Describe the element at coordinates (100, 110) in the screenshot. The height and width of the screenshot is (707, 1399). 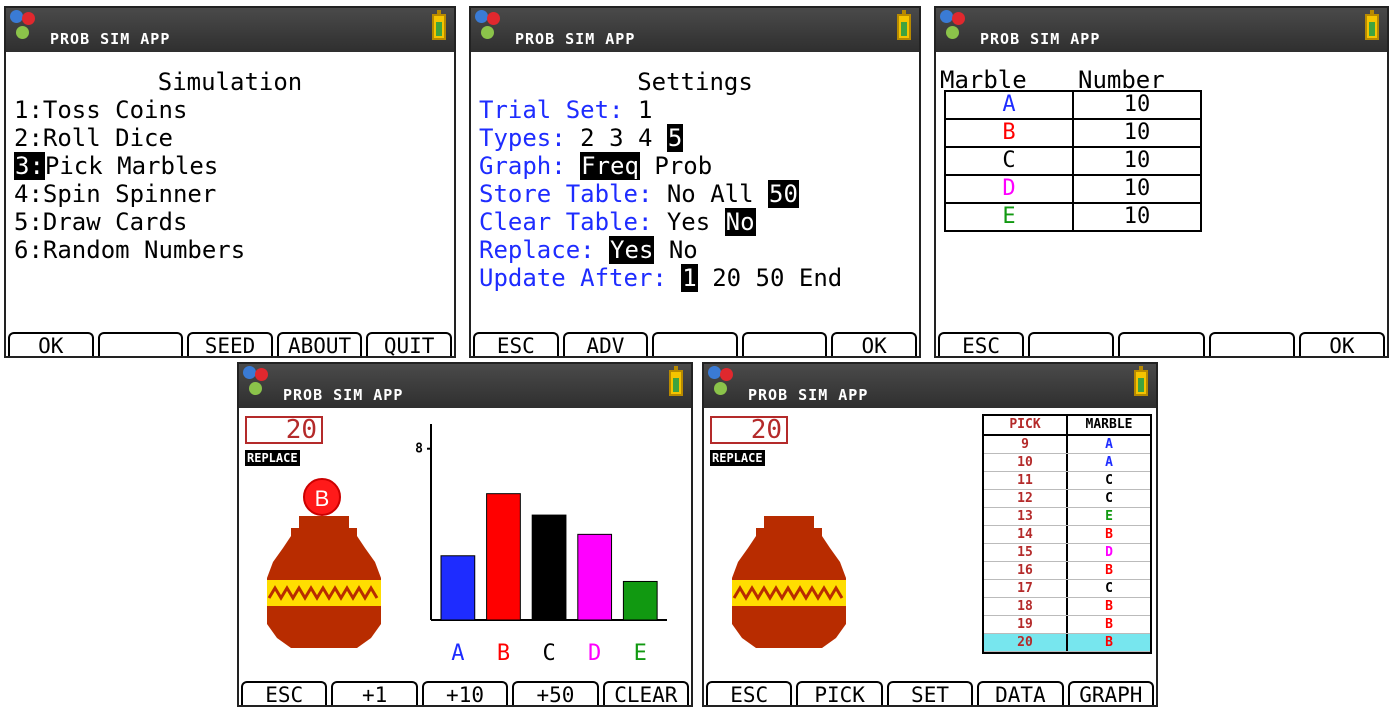
I see `menu-item-toss-coins: 1:Toss Coins` at that location.